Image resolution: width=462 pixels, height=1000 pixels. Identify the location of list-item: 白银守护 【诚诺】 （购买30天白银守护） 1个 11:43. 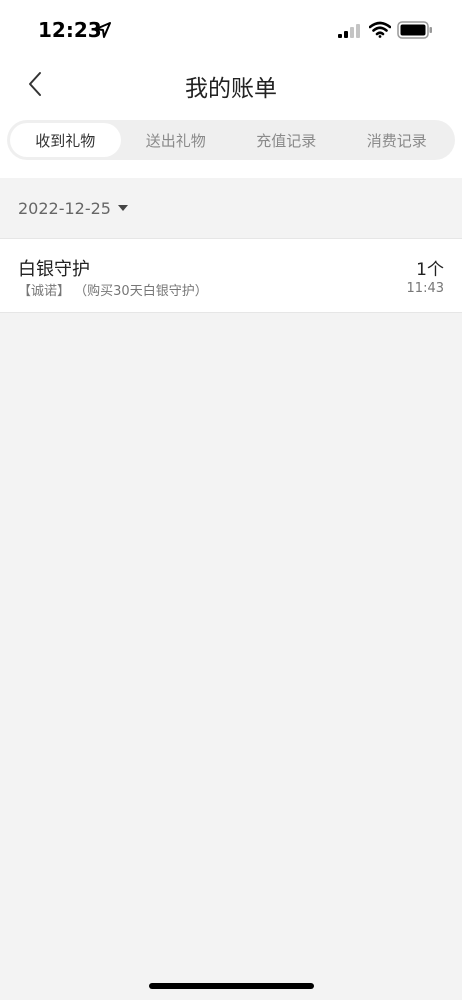
(231, 275).